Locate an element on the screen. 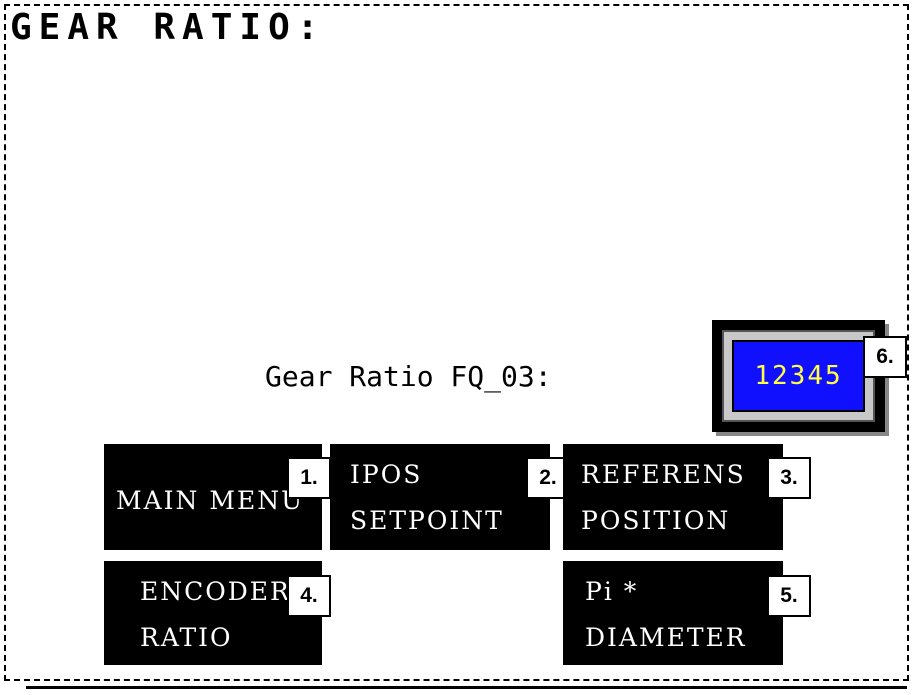  gear-ratio-label: Gear Ratio FQ_03: is located at coordinates (408, 376).